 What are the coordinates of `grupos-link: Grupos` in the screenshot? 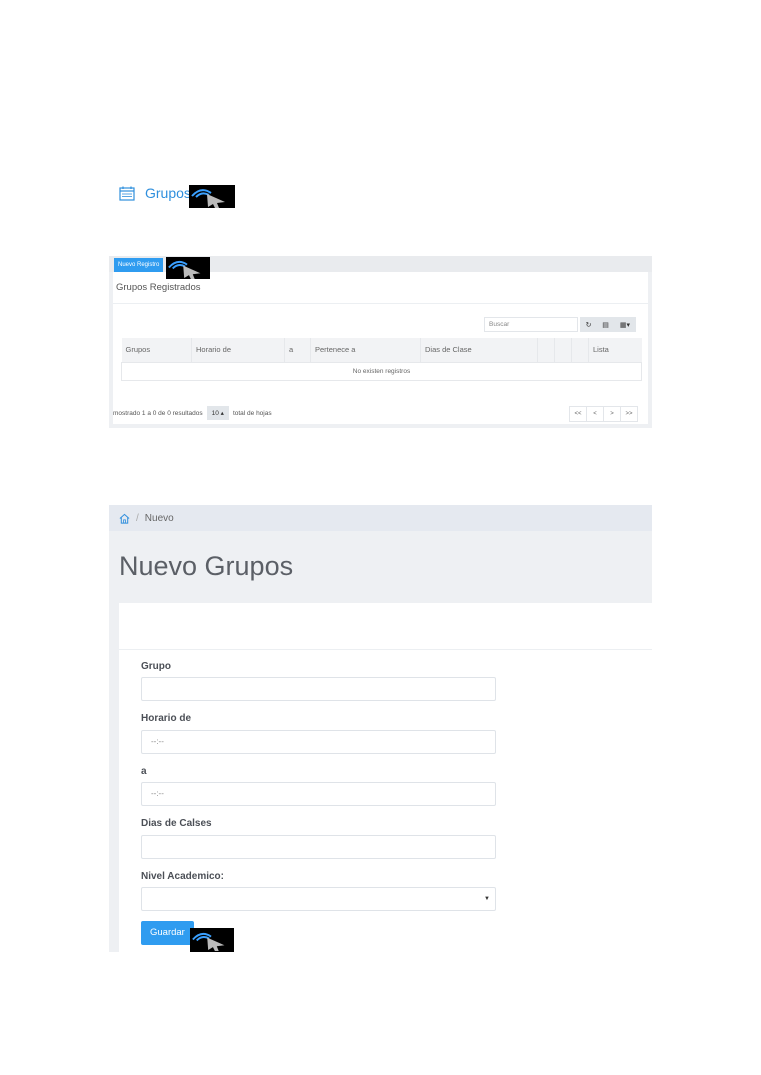 It's located at (168, 193).